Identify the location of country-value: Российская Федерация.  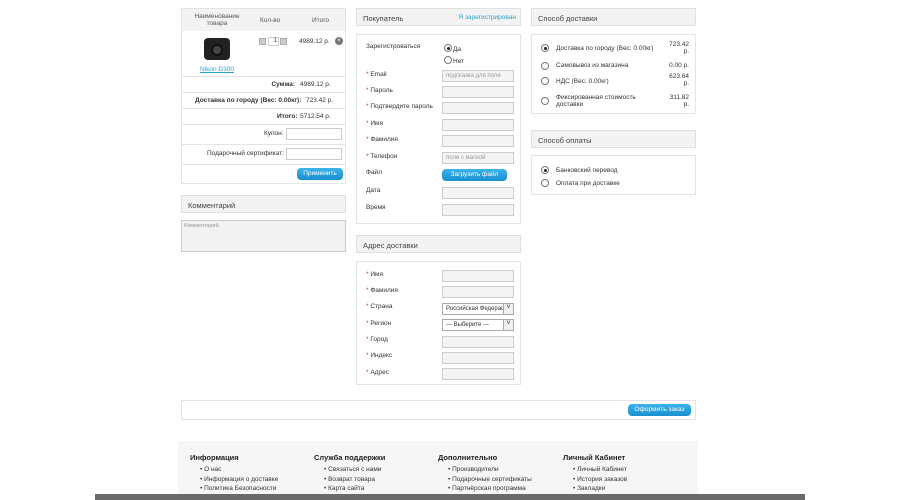
(479, 309).